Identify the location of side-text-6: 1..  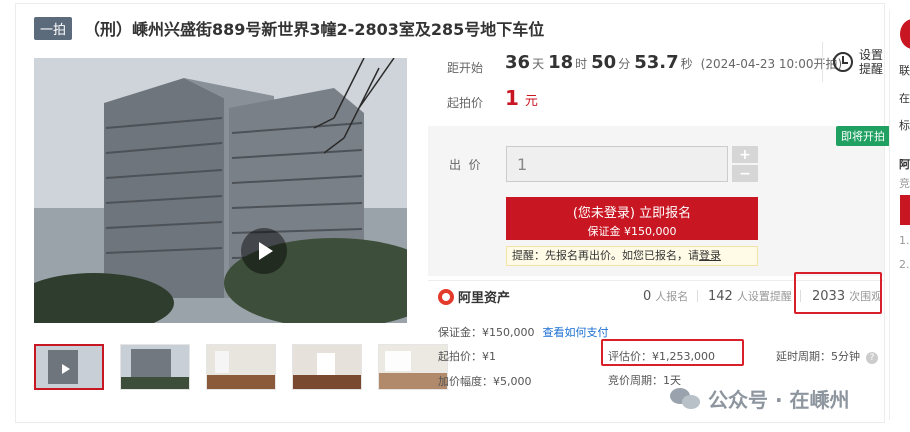
(904, 240).